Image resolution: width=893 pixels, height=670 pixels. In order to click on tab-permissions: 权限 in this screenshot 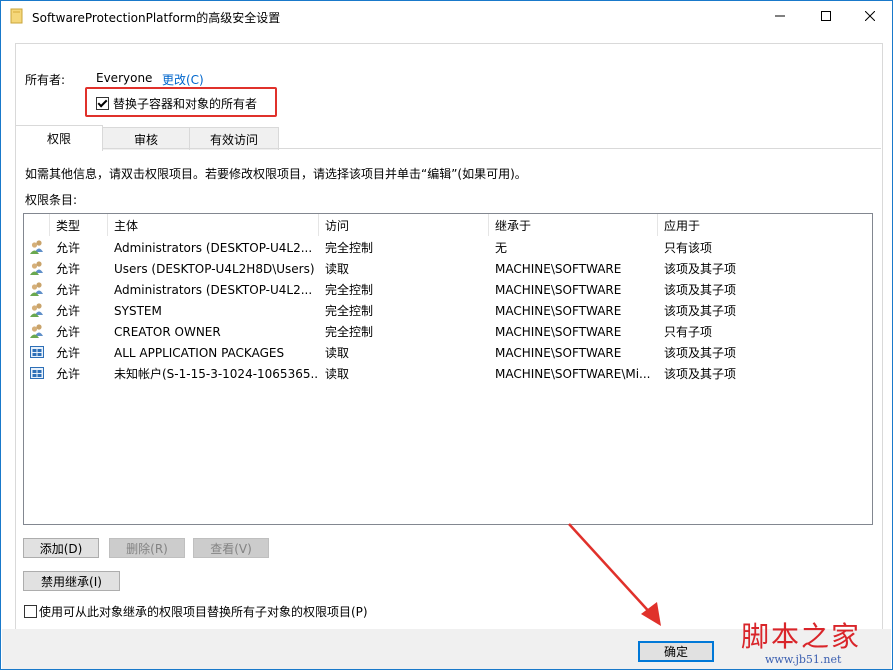, I will do `click(59, 138)`.